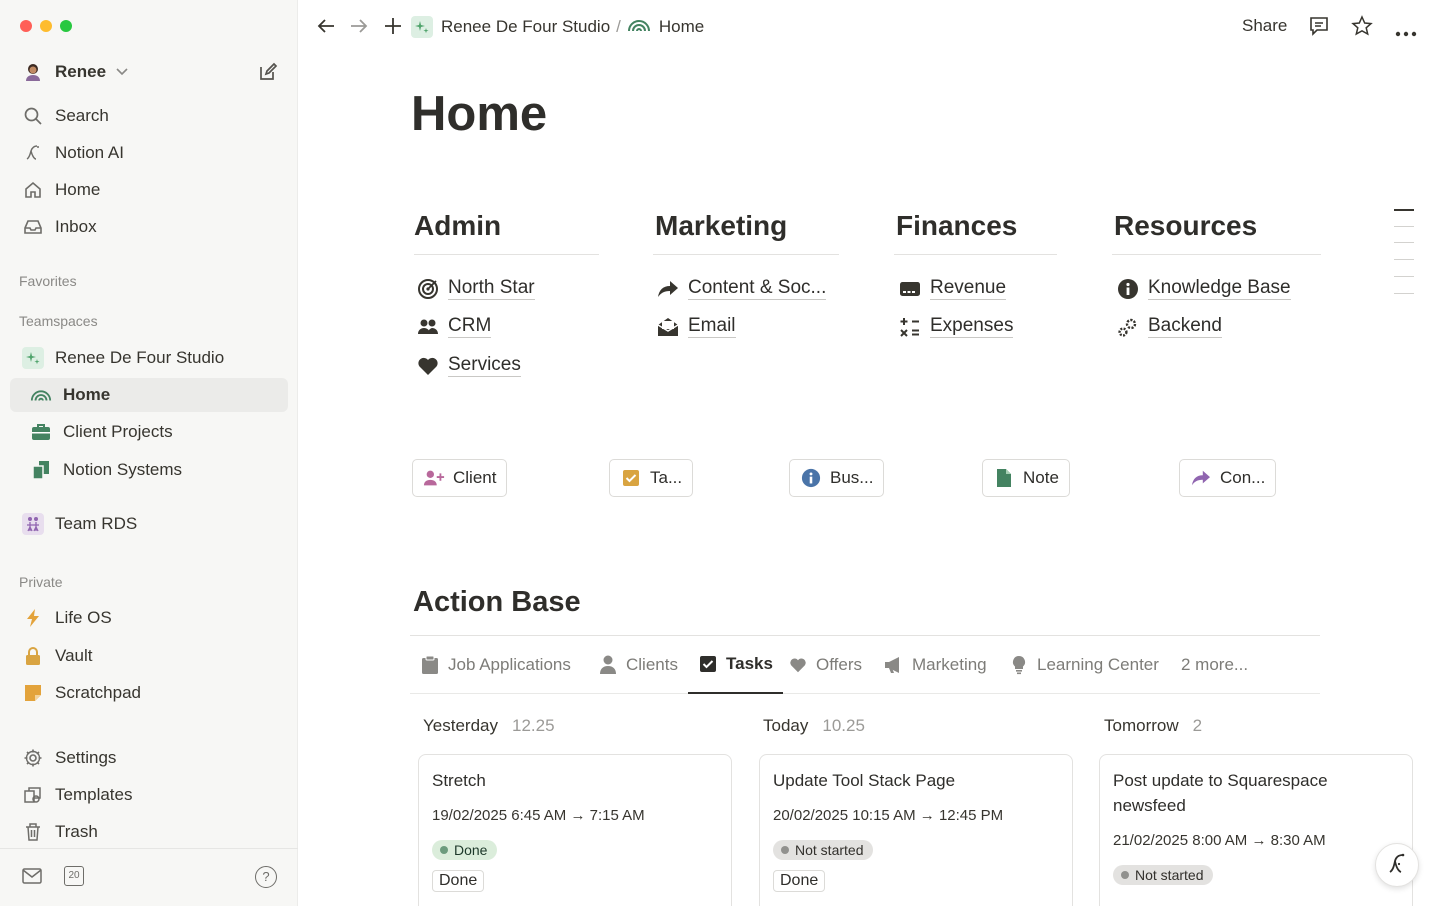 Image resolution: width=1438 pixels, height=906 pixels. What do you see at coordinates (1019, 665) in the screenshot?
I see `lightbulb-icon` at bounding box center [1019, 665].